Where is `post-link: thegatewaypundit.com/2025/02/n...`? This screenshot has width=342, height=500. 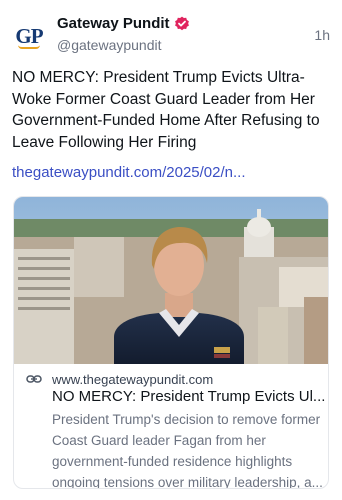
post-link: thegatewaypundit.com/2025/02/n... is located at coordinates (173, 172).